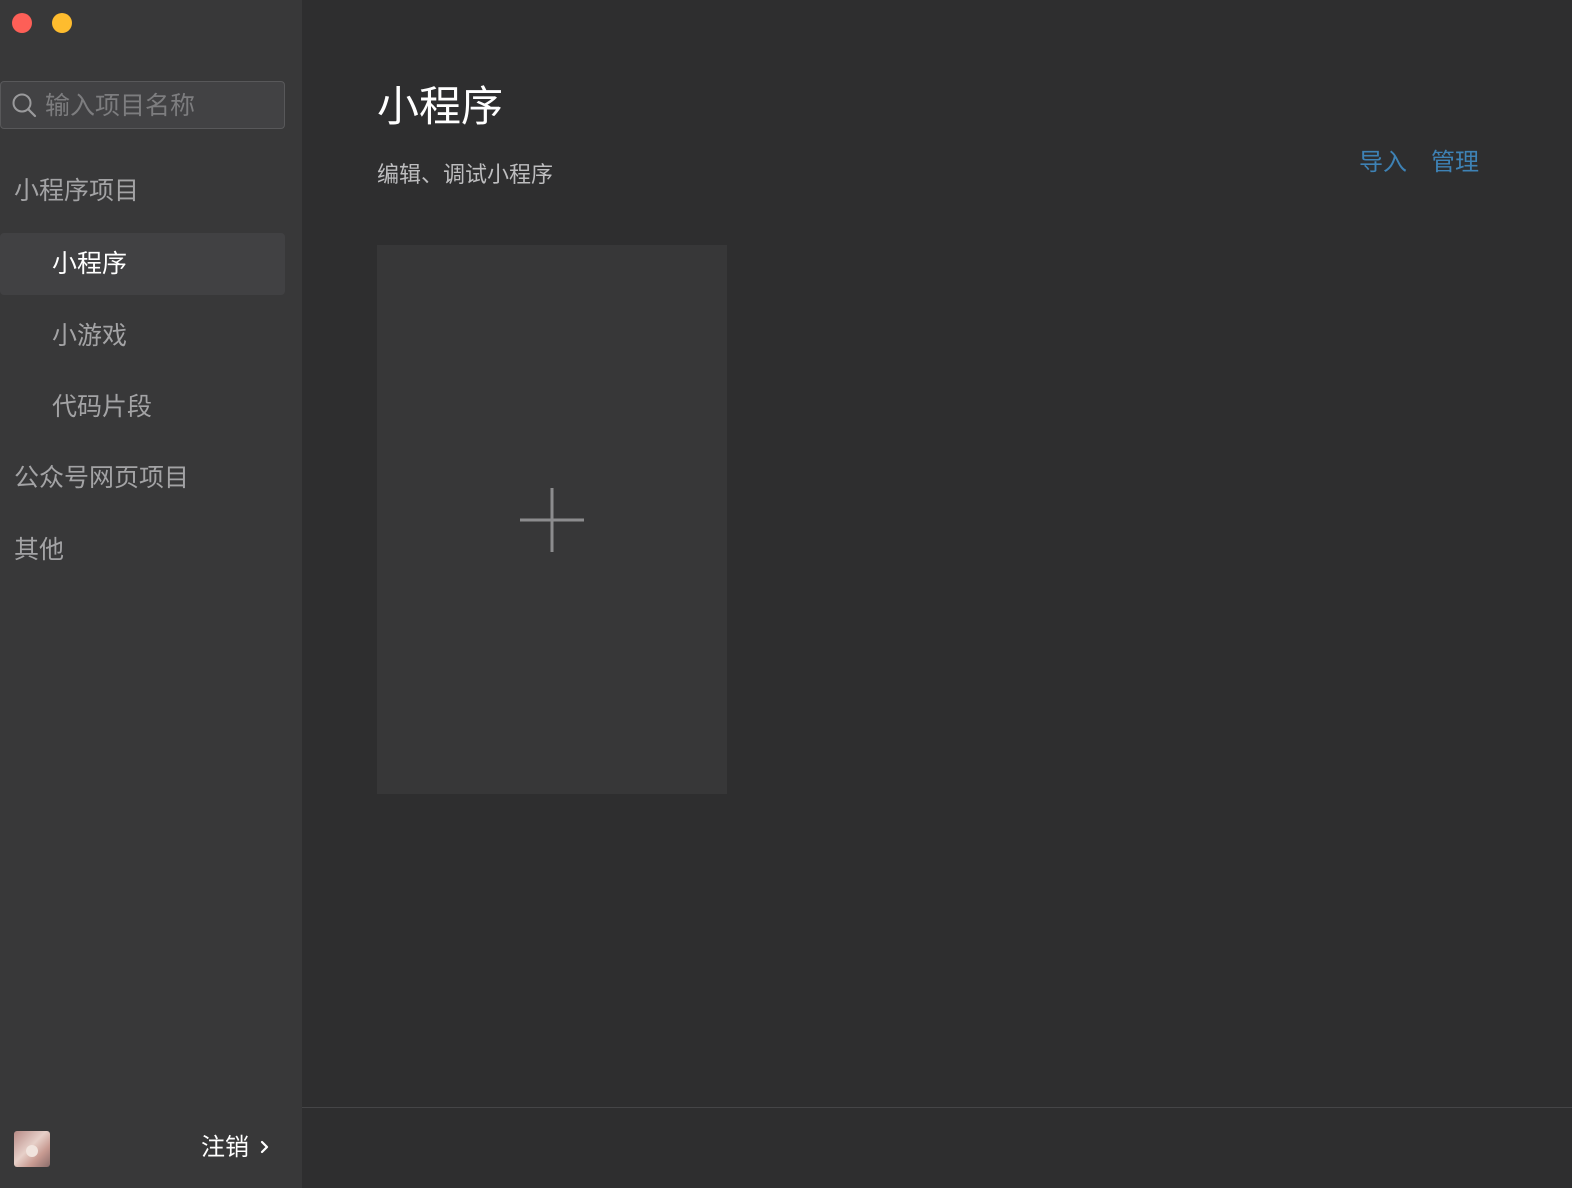 The image size is (1572, 1188). What do you see at coordinates (101, 478) in the screenshot?
I see `nav-group-official-account-web: 公众号网页项目` at bounding box center [101, 478].